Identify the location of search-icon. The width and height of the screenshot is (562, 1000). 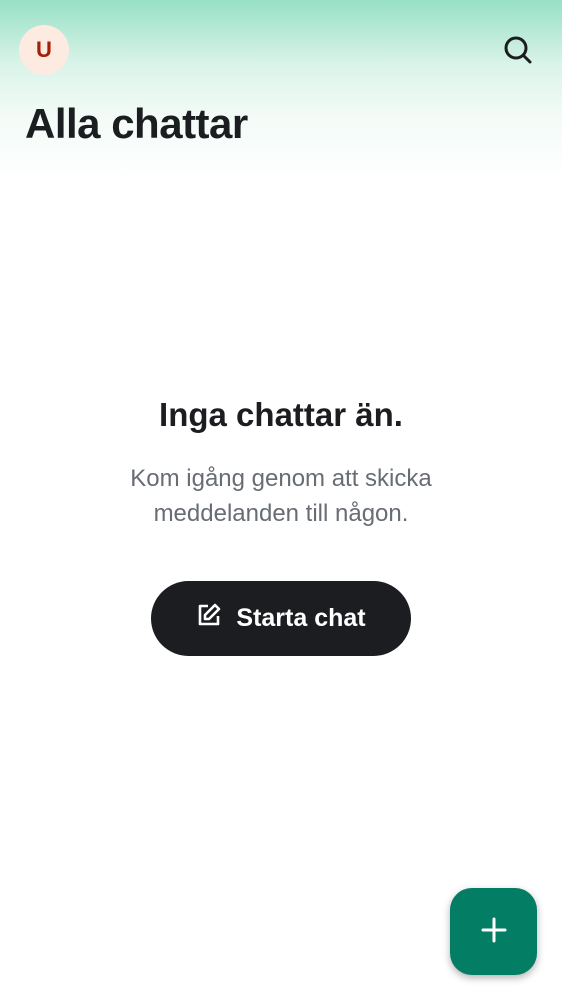
(518, 50).